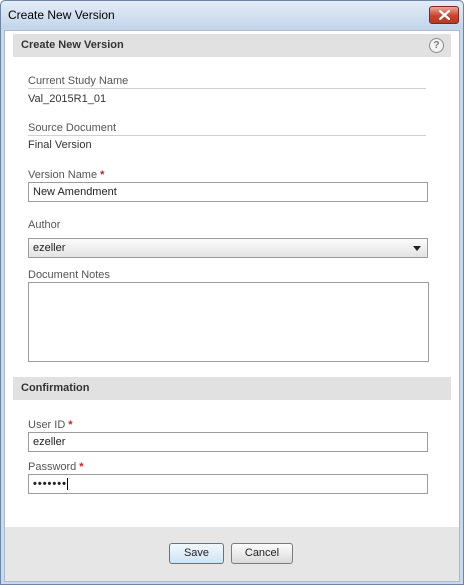 The height and width of the screenshot is (585, 464). Describe the element at coordinates (232, 15) in the screenshot. I see `title-bar: Create New Version` at that location.